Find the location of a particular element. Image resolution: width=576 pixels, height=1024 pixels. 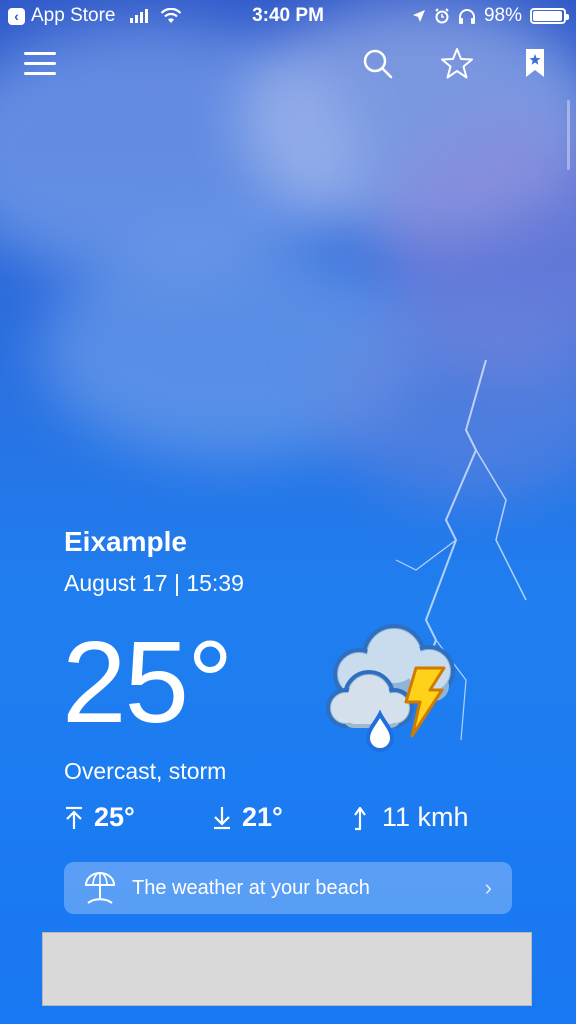

beach-weather-label: The weather at your beach is located at coordinates (251, 887).